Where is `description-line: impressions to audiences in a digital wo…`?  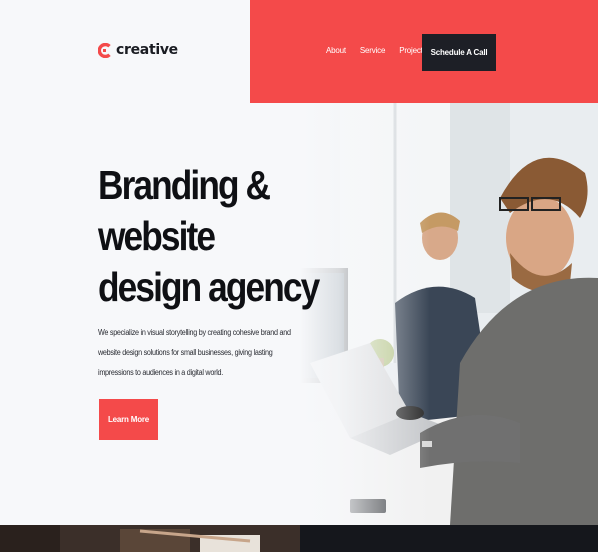
description-line: impressions to audiences in a digital wo… is located at coordinates (161, 372).